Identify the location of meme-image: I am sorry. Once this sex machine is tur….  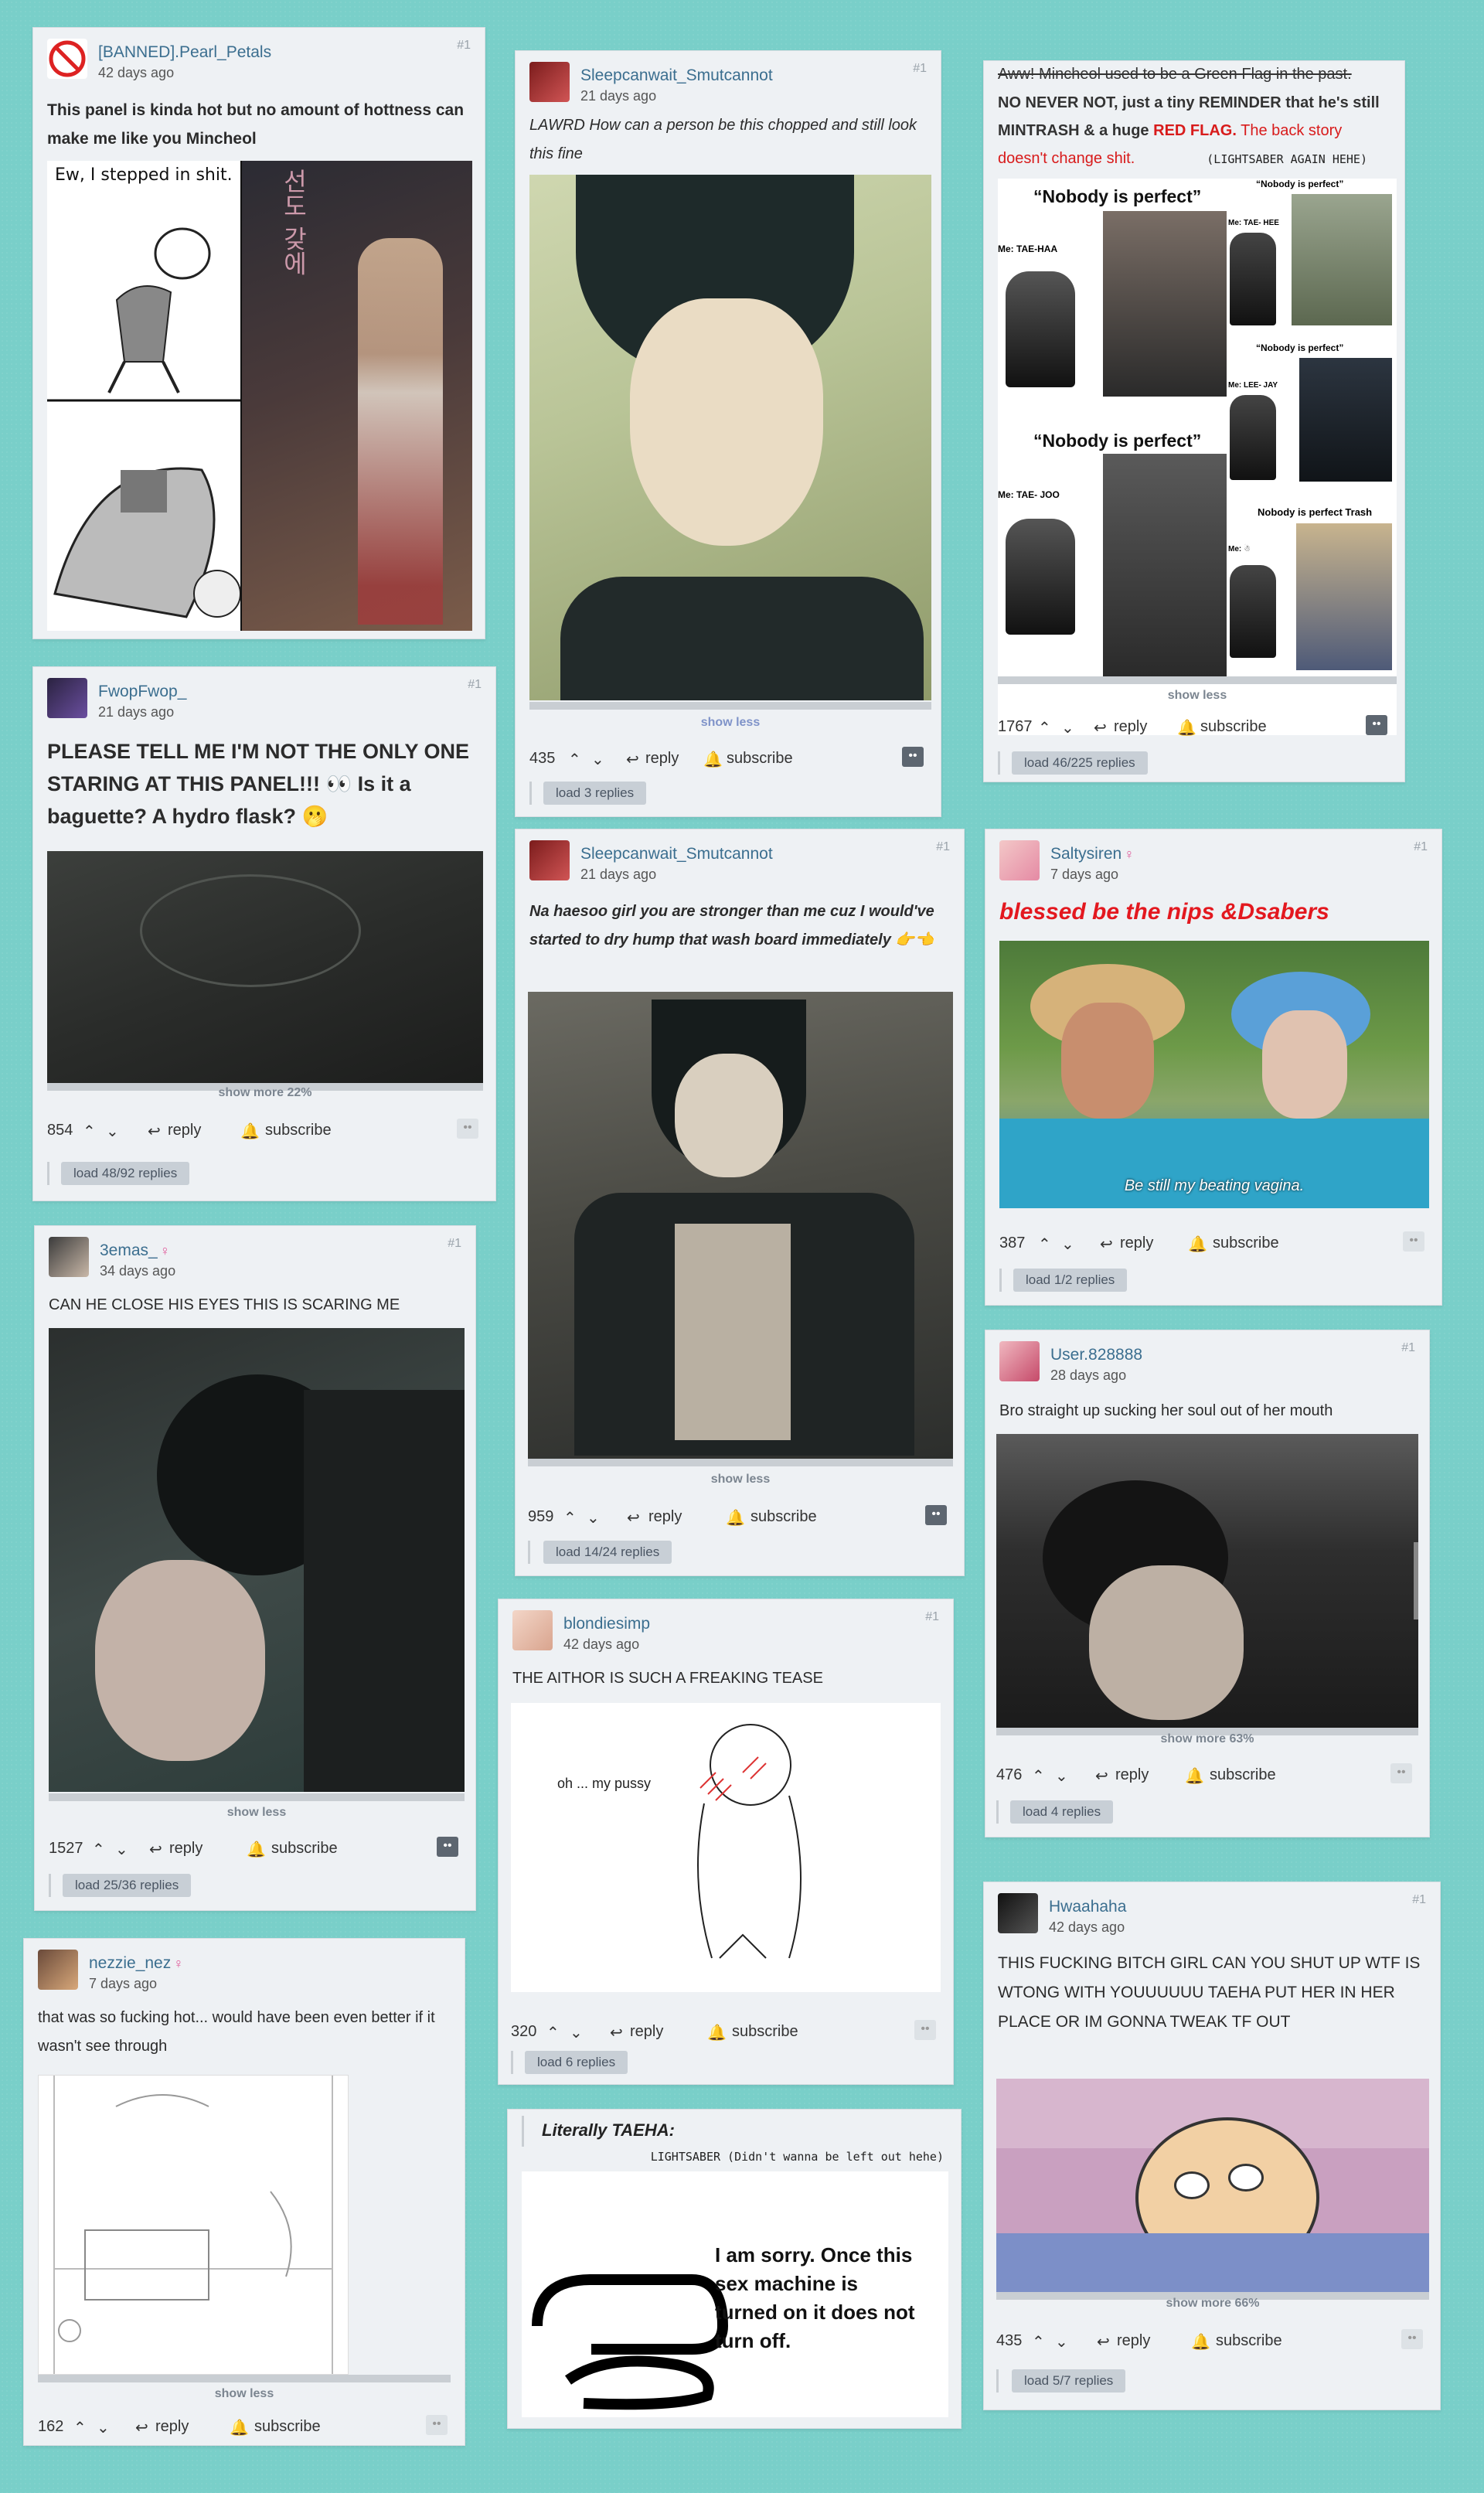
(735, 2294).